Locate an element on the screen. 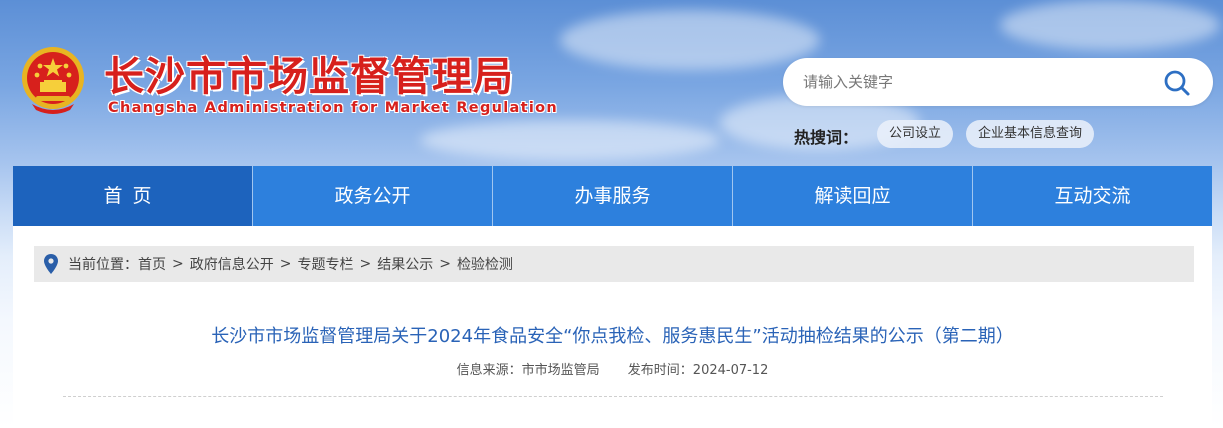 The width and height of the screenshot is (1223, 428). site-title: 长沙市市场监督管理局 is located at coordinates (309, 77).